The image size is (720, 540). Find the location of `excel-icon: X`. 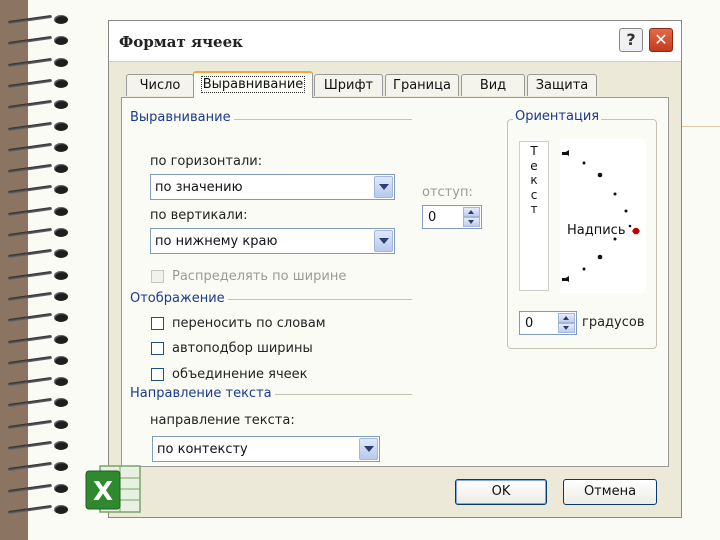

excel-icon: X is located at coordinates (113, 489).